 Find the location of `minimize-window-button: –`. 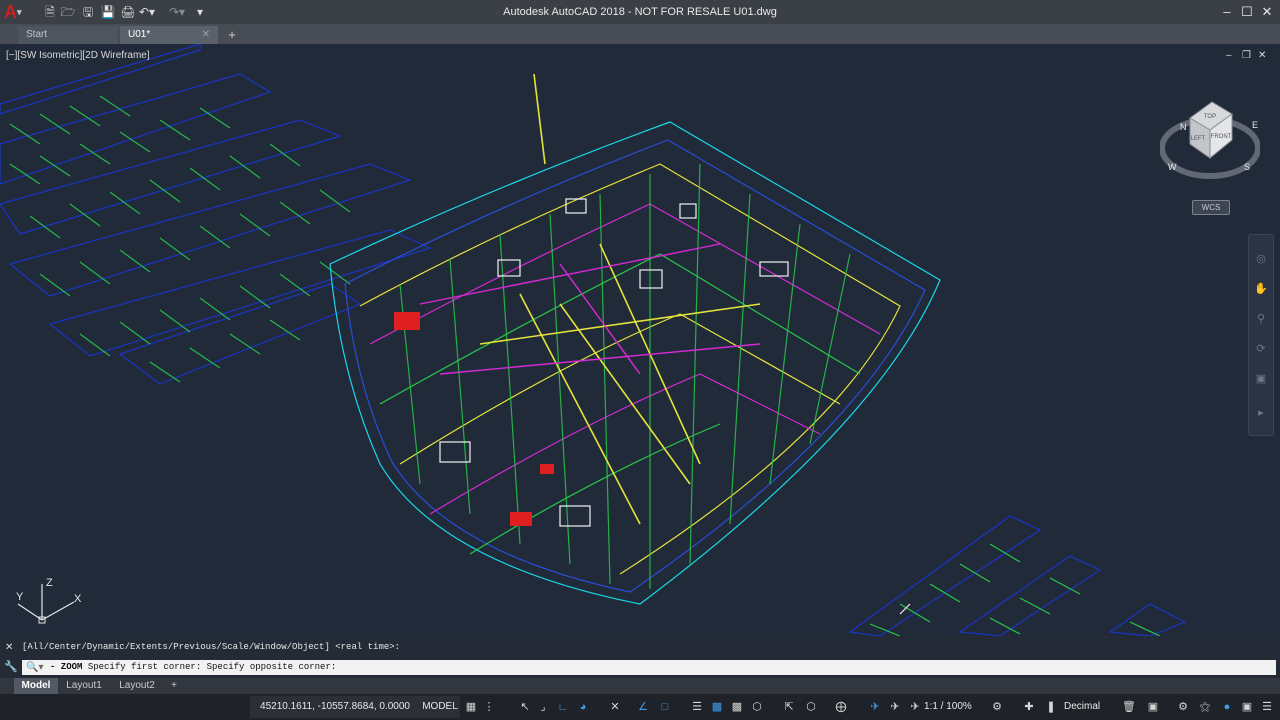

minimize-window-button: – is located at coordinates (1227, 12).